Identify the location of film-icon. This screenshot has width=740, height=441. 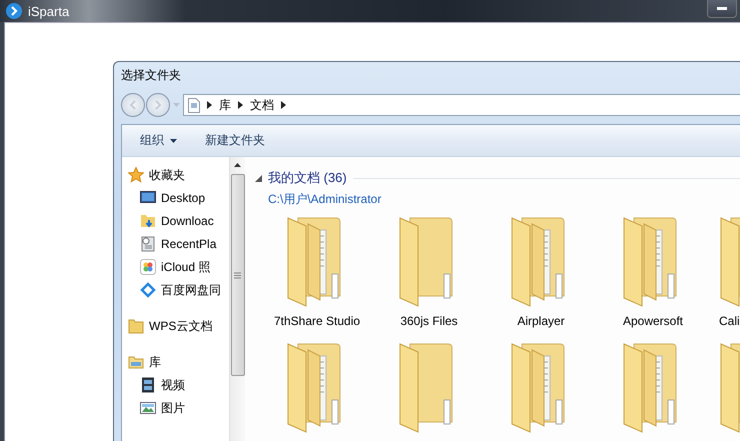
(148, 385).